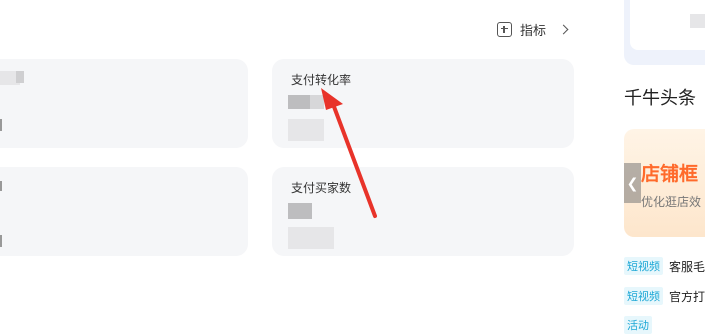  What do you see at coordinates (638, 325) in the screenshot?
I see `news-tag: 活动` at bounding box center [638, 325].